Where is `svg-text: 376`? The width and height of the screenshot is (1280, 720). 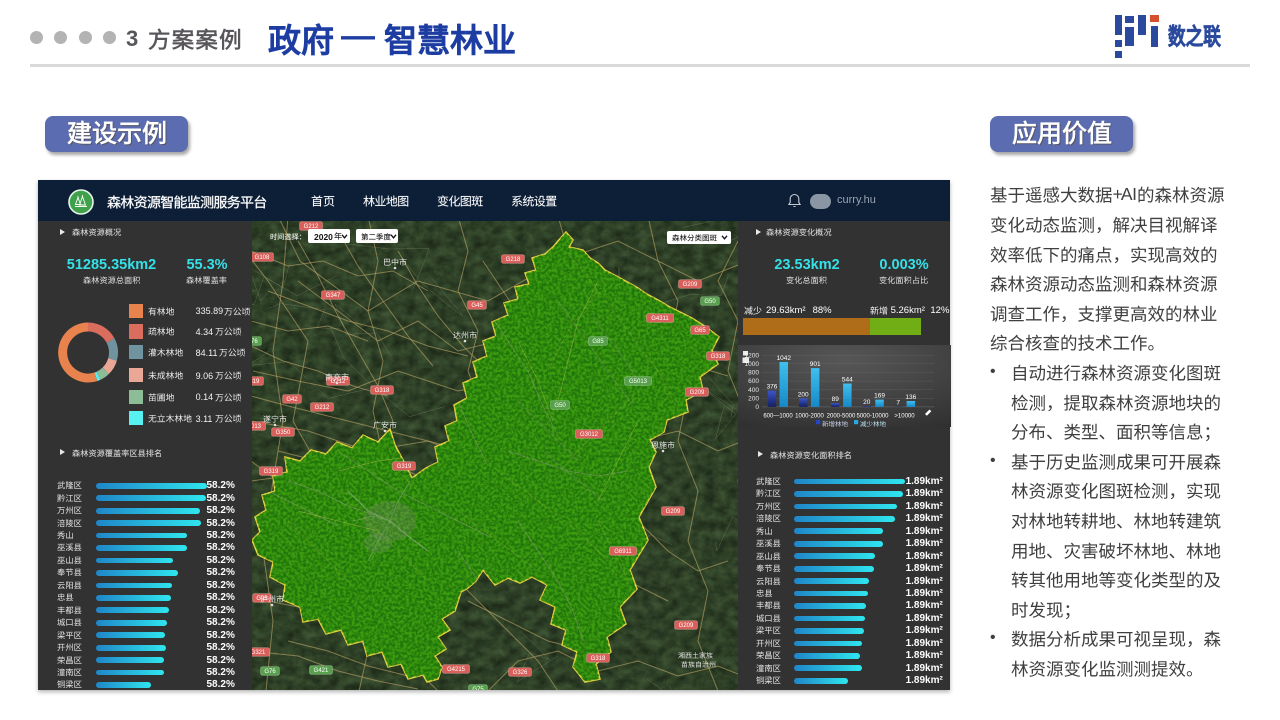
svg-text: 376 is located at coordinates (772, 387).